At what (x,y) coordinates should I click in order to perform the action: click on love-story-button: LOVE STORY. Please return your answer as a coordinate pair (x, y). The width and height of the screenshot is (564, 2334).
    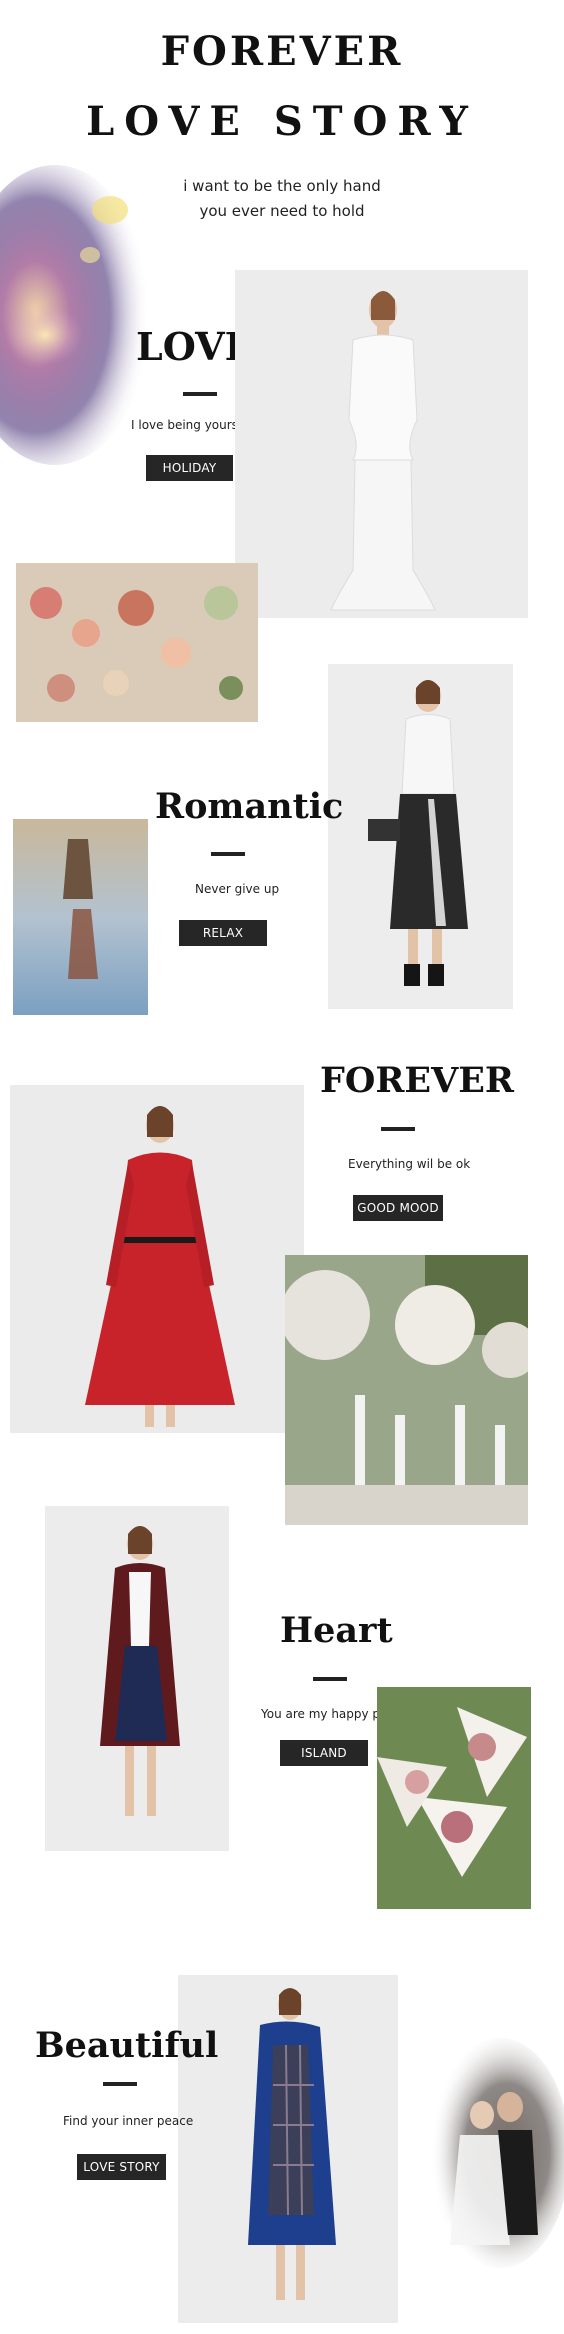
    Looking at the image, I should click on (121, 2167).